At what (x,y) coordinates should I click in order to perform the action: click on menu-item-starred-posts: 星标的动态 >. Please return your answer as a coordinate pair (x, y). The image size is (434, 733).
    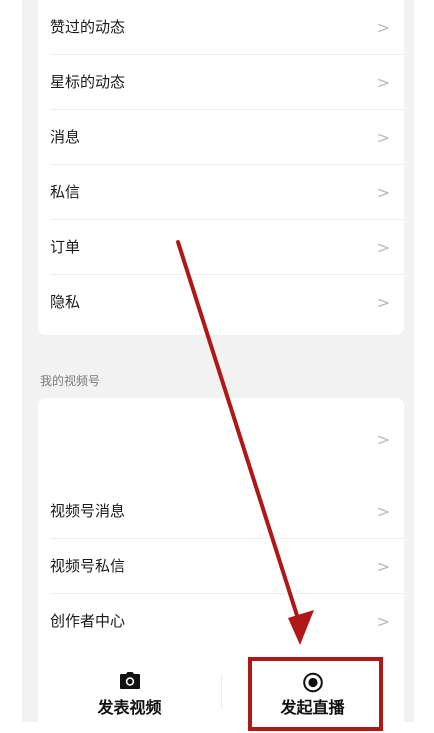
    Looking at the image, I should click on (221, 82).